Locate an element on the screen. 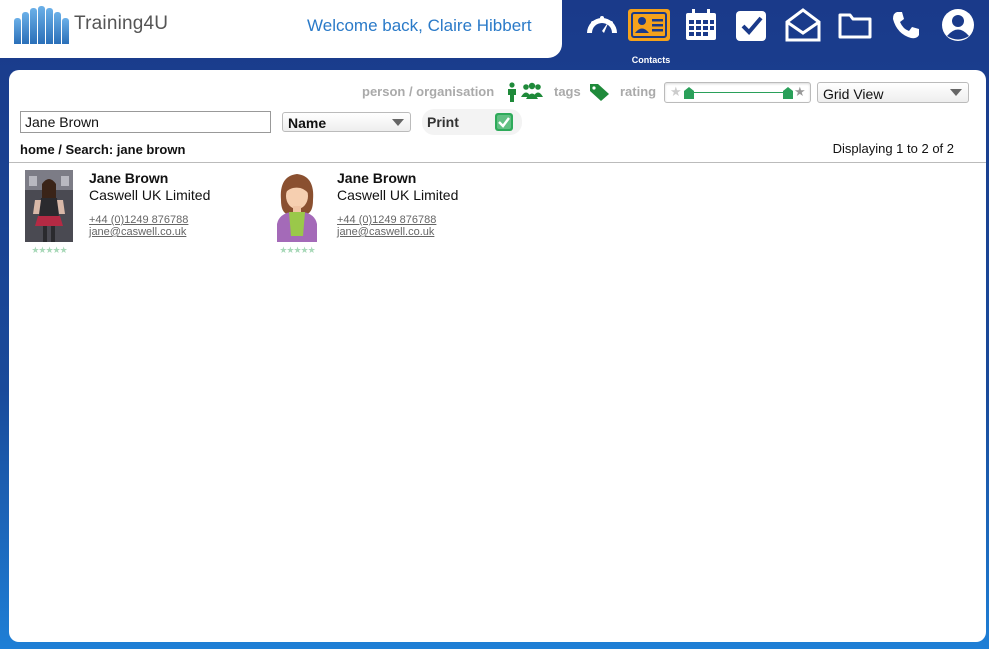 The height and width of the screenshot is (649, 989). breadcrumb: home / Search: jane brown is located at coordinates (102, 149).